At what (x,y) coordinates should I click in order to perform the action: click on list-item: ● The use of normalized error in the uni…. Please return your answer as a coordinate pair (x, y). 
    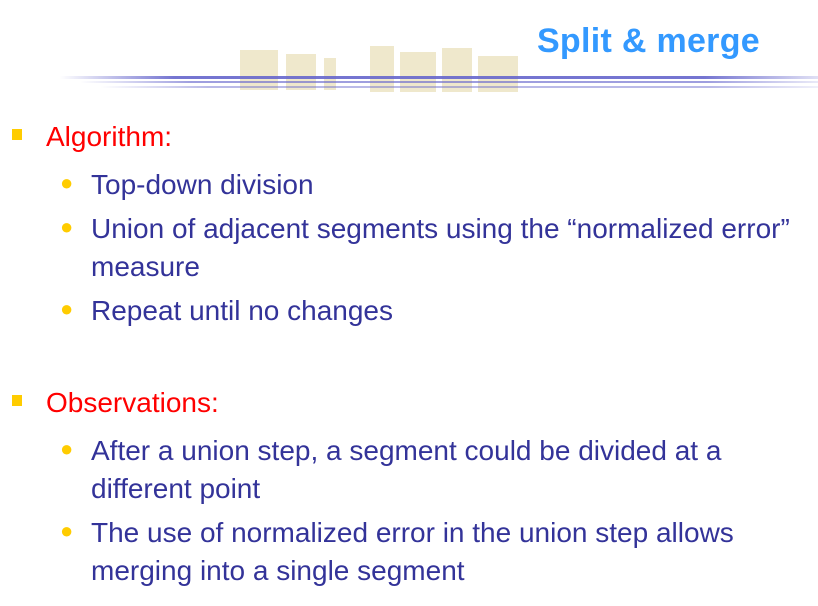
    Looking at the image, I should click on (409, 552).